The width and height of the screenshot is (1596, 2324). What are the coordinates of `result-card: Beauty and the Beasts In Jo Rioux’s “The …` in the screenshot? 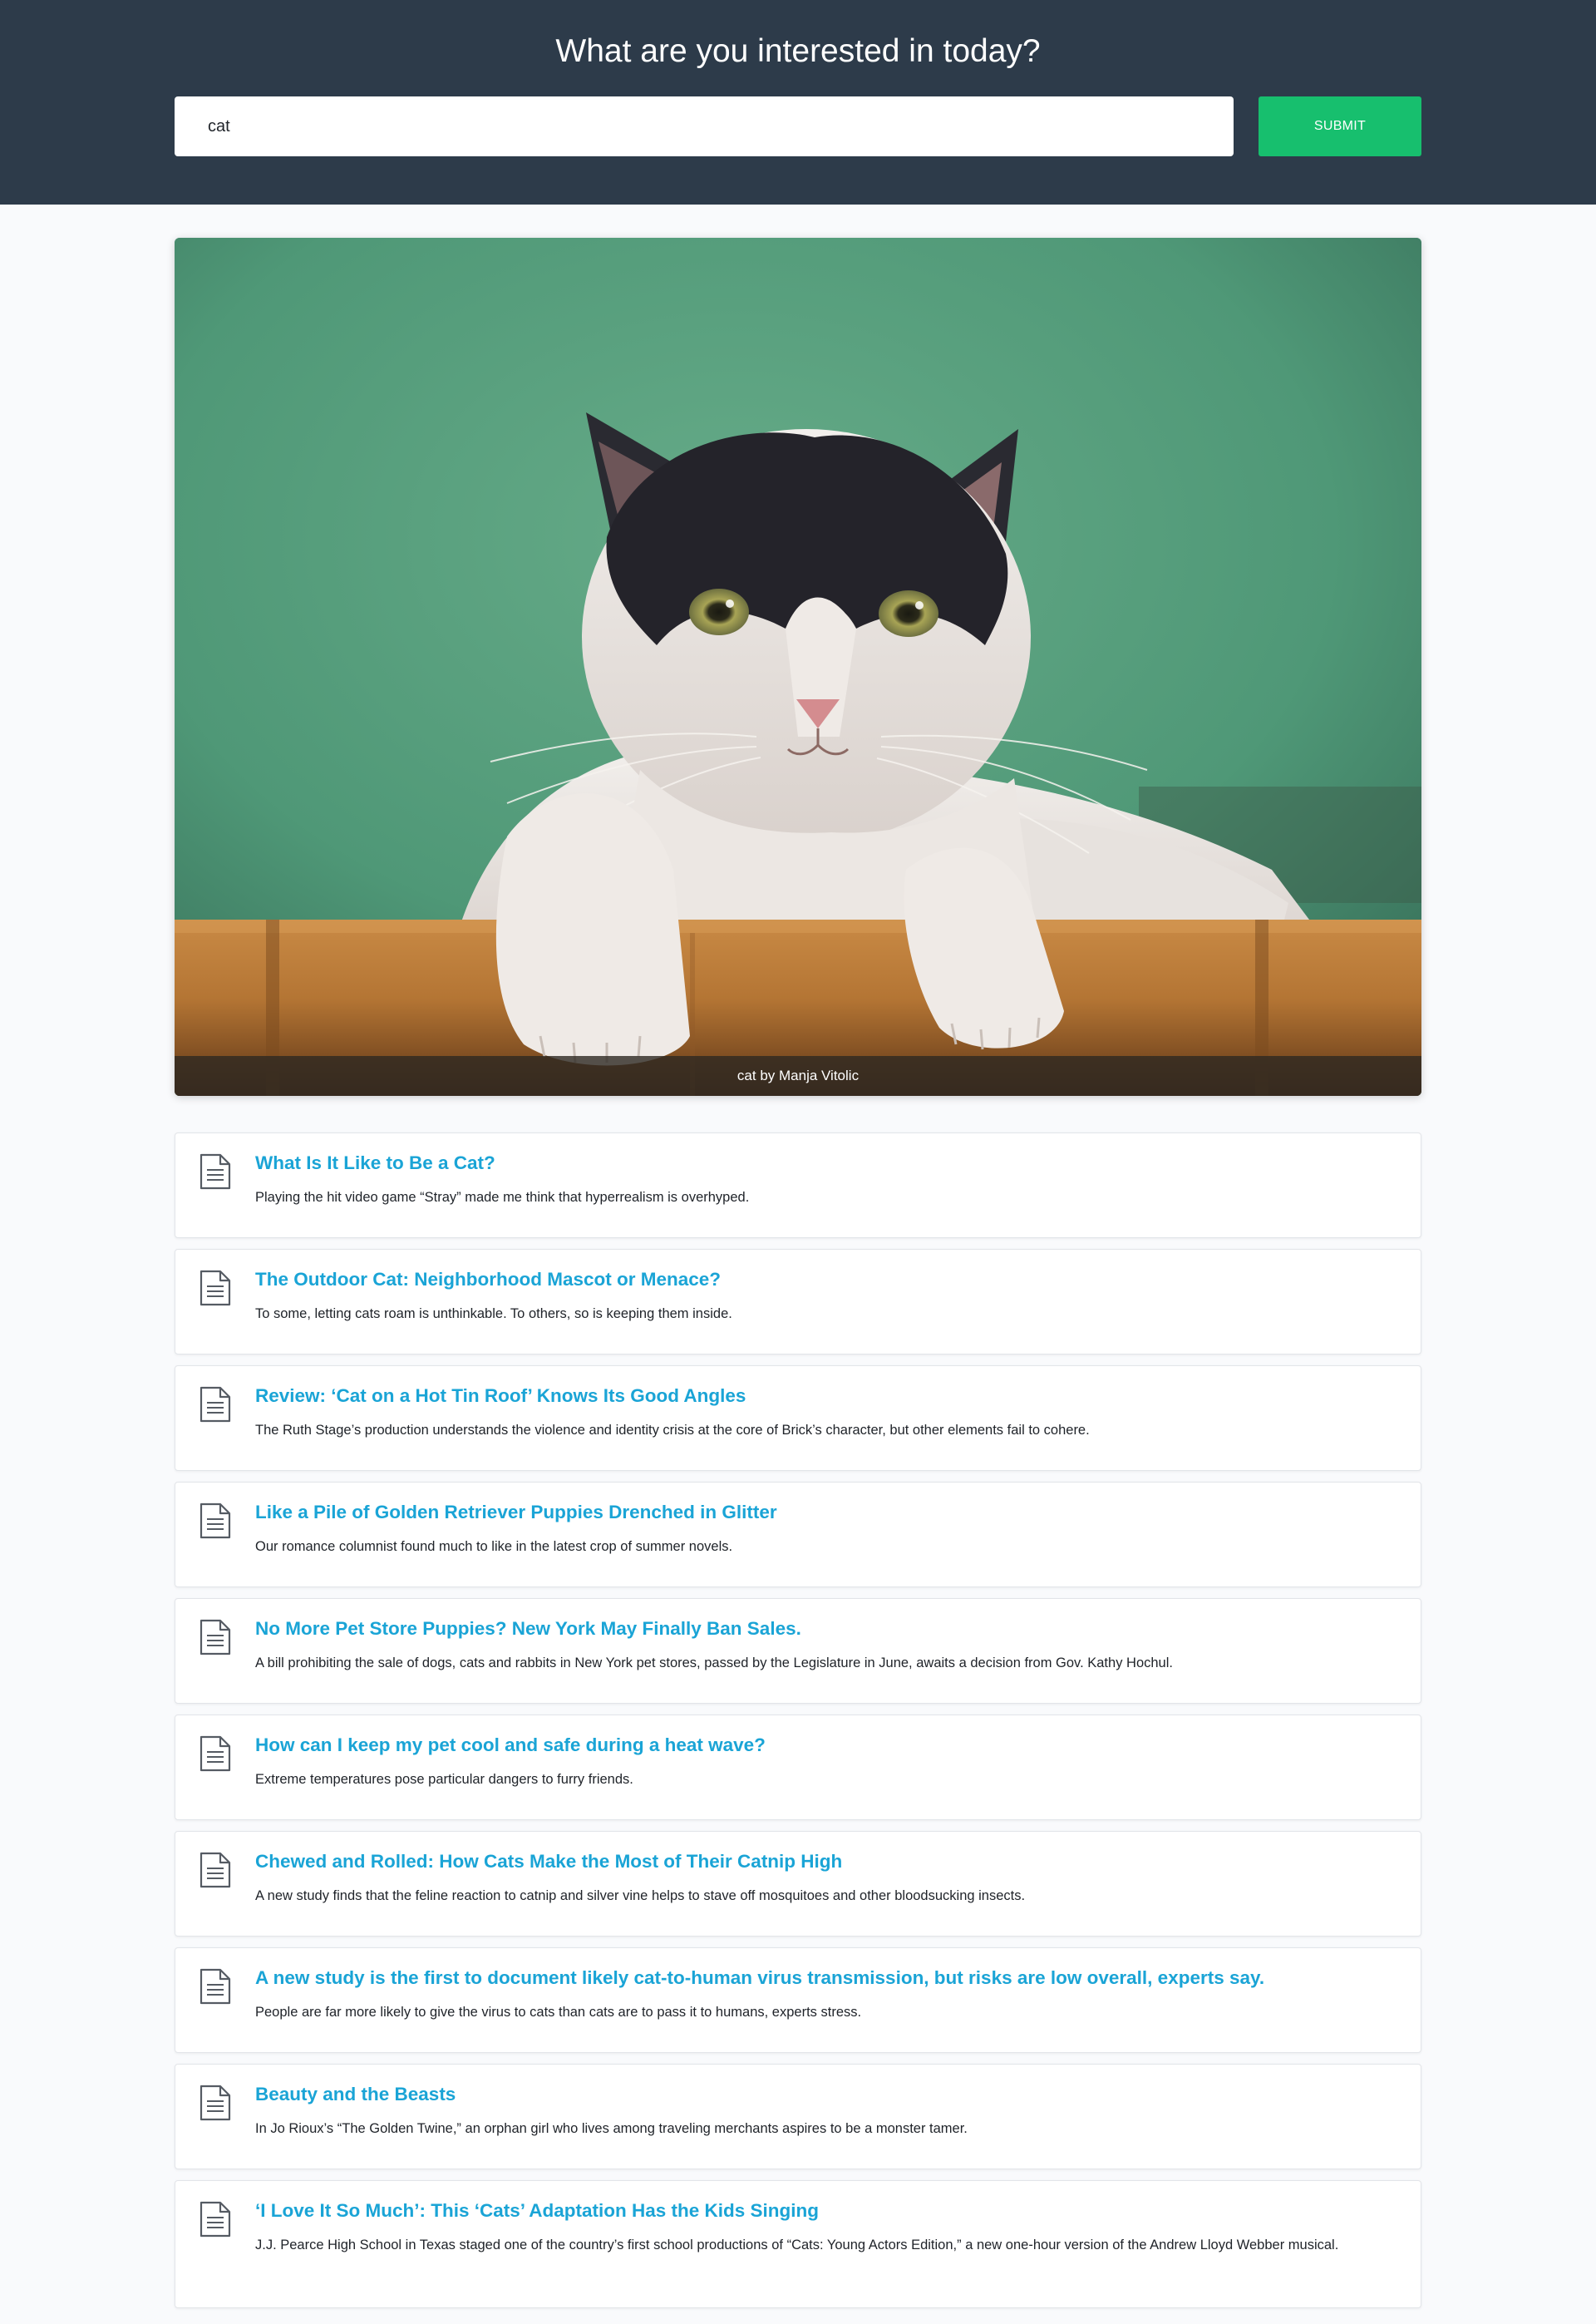 It's located at (798, 2117).